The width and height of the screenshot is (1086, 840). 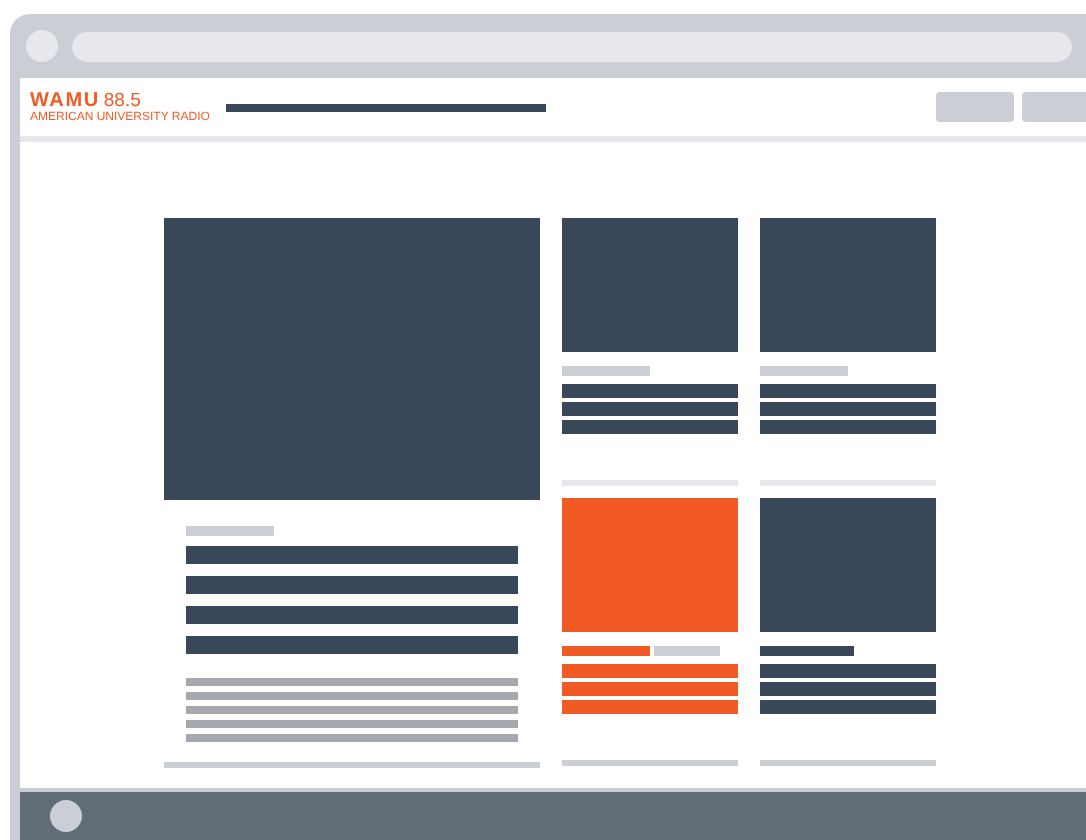 What do you see at coordinates (42, 46) in the screenshot?
I see `window-button` at bounding box center [42, 46].